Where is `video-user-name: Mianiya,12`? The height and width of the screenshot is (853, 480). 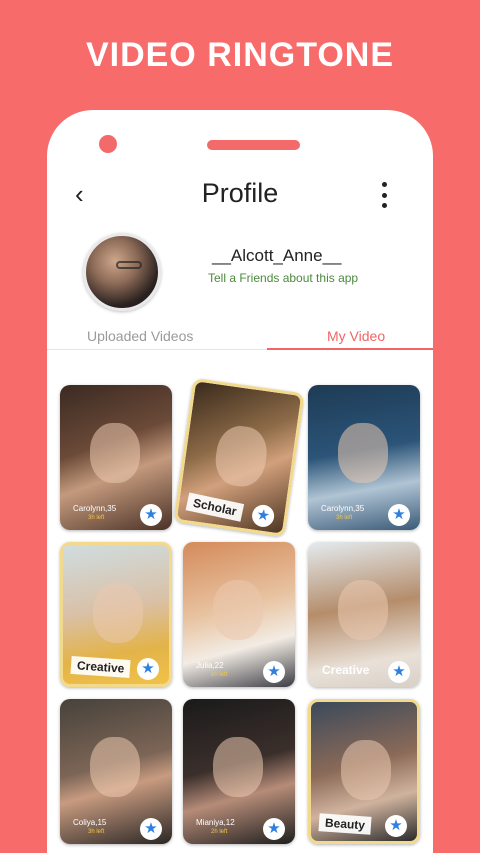
video-user-name: Mianiya,12 is located at coordinates (215, 822).